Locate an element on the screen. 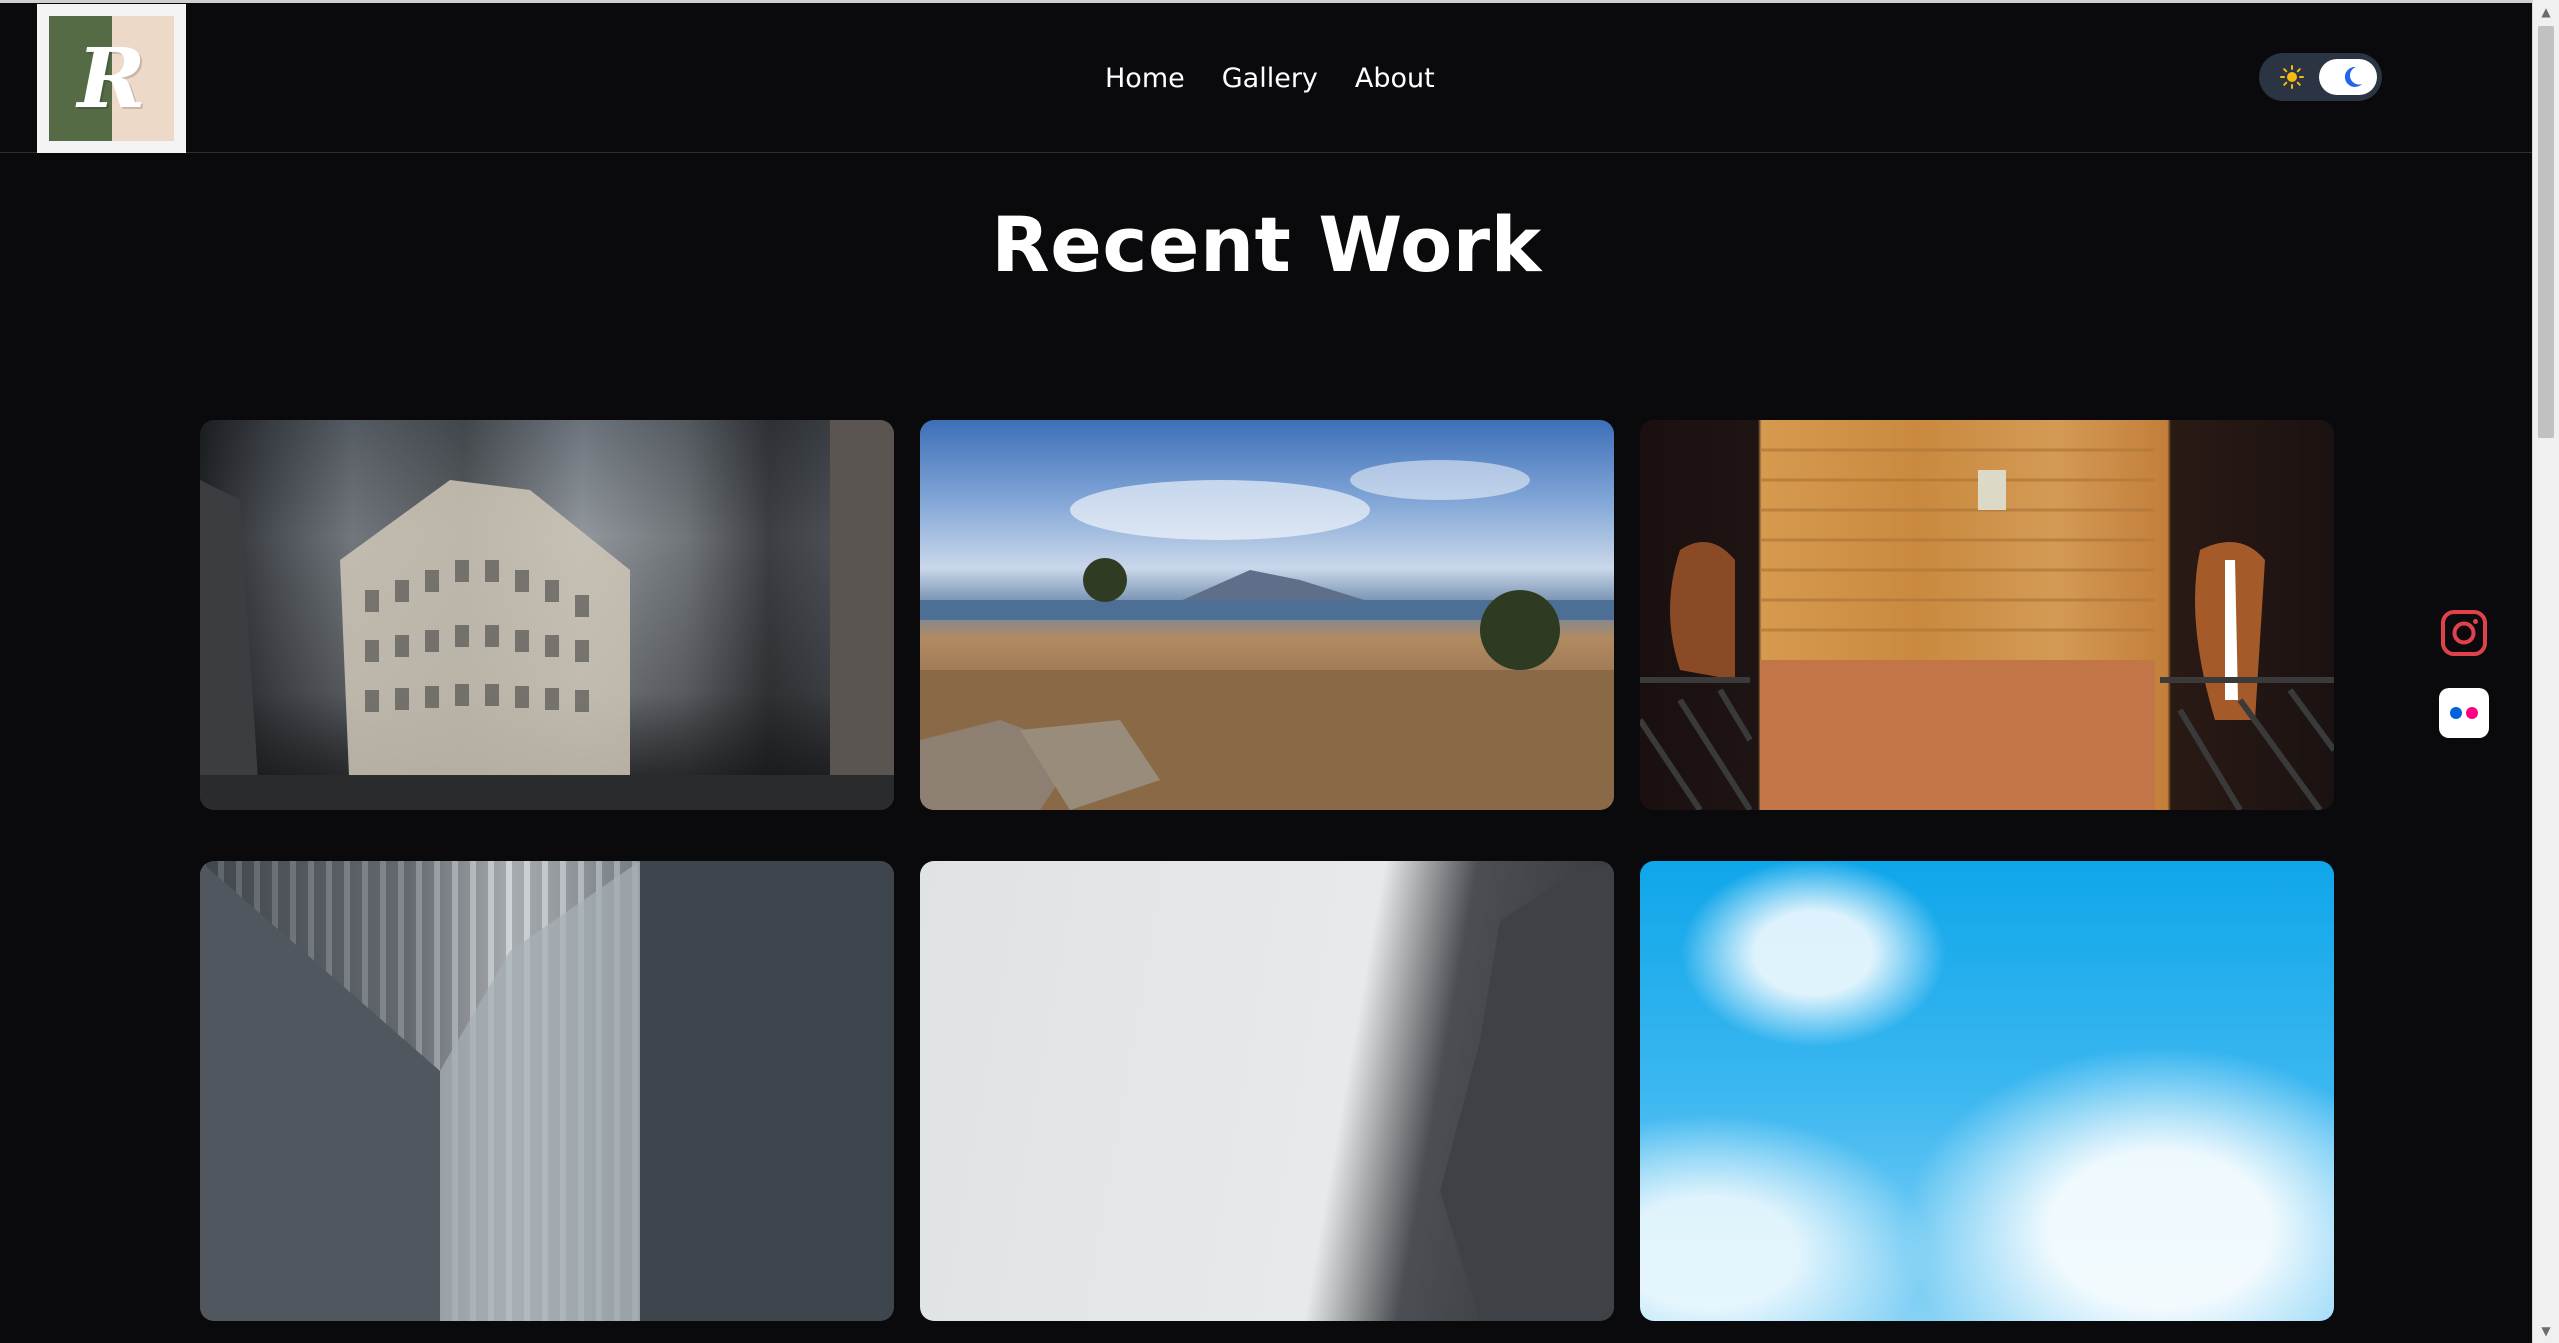  logo-graphic: R is located at coordinates (111, 78).